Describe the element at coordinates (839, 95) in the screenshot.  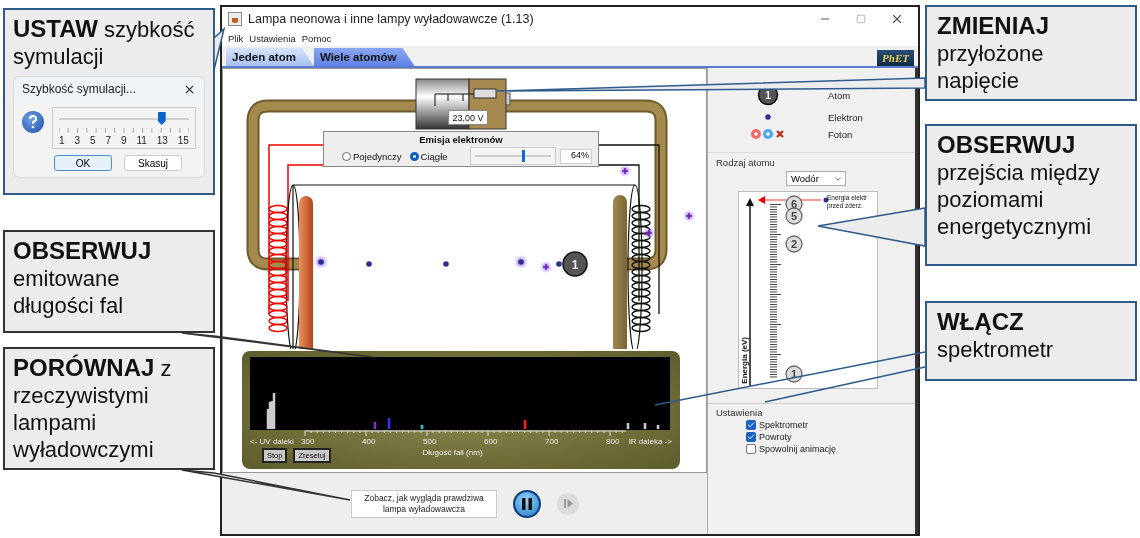
I see `legend-label: Atom` at that location.